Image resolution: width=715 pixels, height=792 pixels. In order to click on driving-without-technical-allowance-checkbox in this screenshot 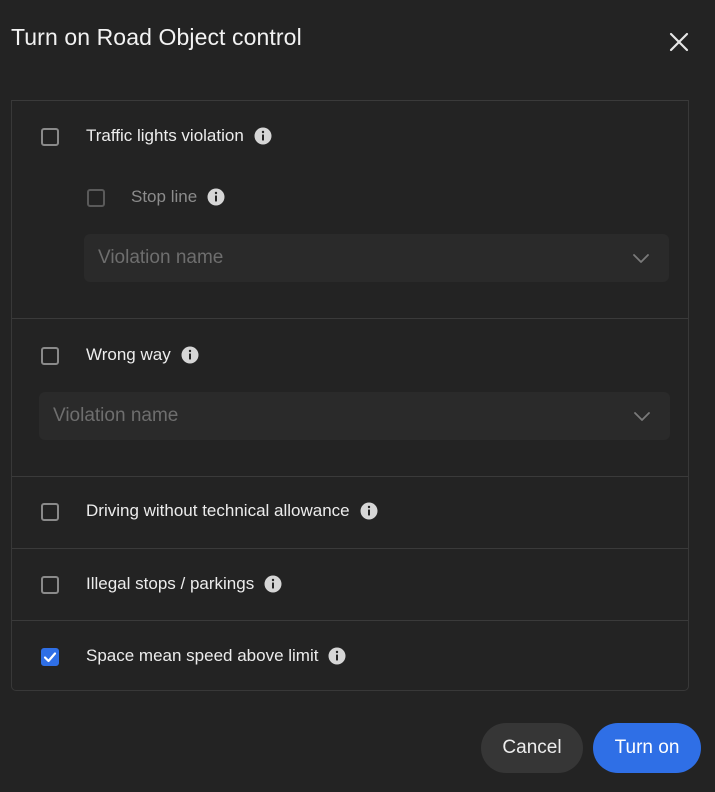, I will do `click(50, 512)`.